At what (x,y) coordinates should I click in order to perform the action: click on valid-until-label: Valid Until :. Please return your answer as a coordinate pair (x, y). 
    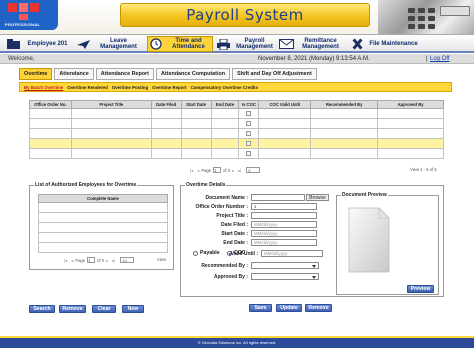
    Looking at the image, I should click on (244, 254).